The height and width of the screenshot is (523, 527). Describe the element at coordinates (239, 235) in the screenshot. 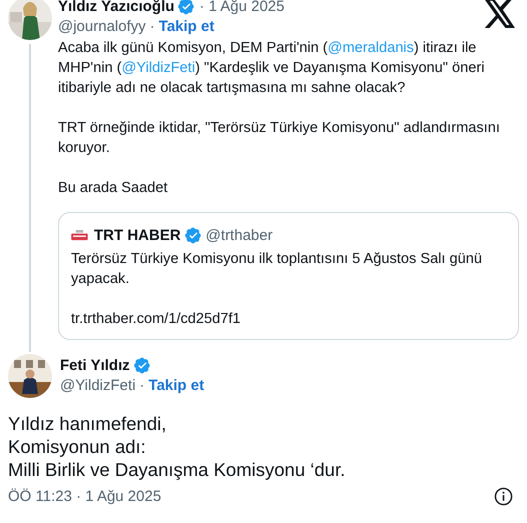

I see `embedded-author-handle: @trthaber` at that location.